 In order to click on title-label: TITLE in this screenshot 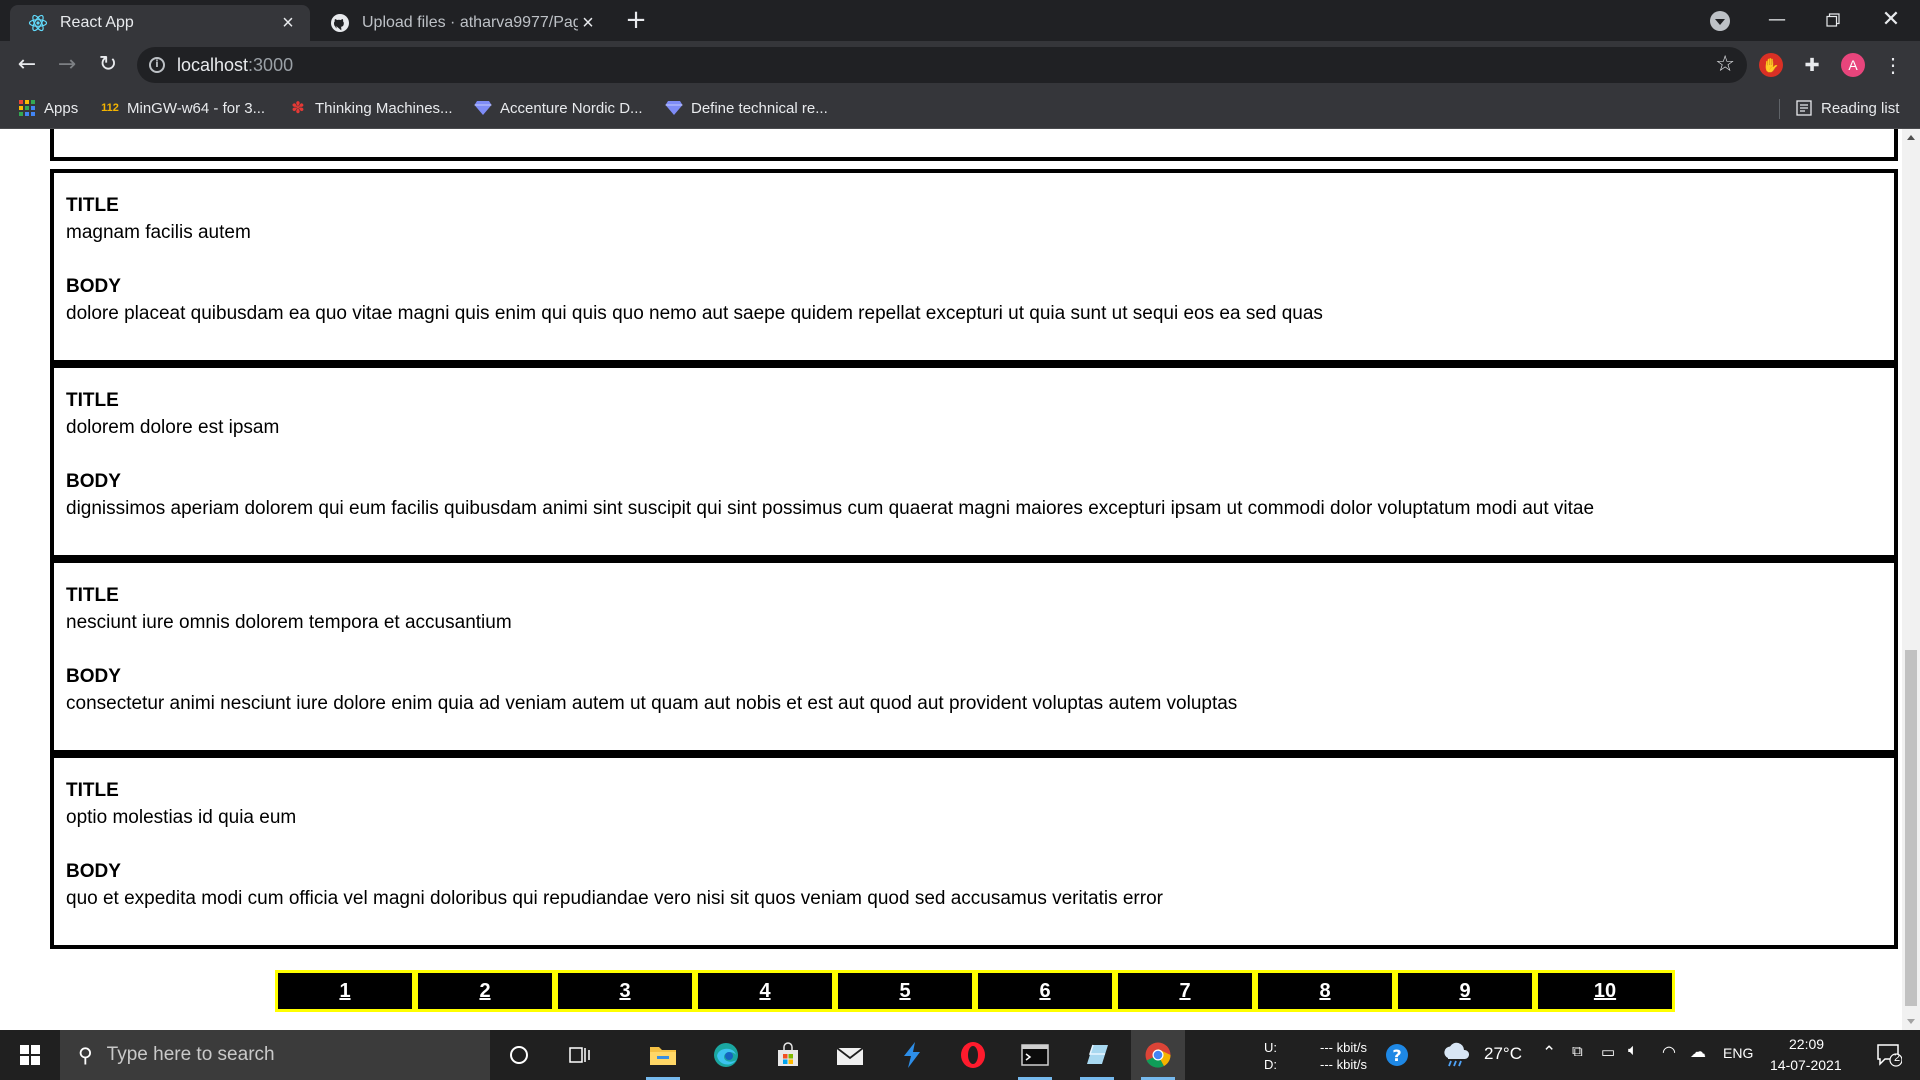, I will do `click(92, 205)`.